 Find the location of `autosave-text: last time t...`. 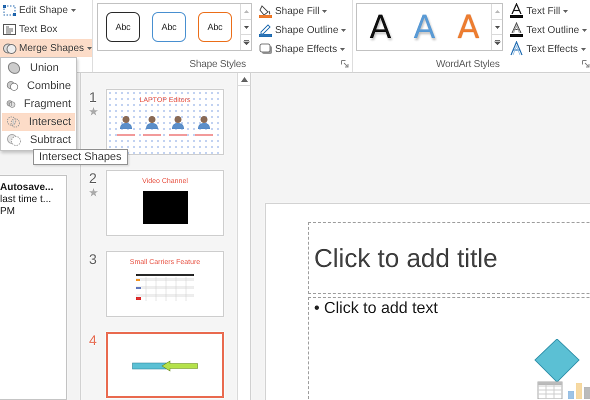

autosave-text: last time t... is located at coordinates (26, 200).